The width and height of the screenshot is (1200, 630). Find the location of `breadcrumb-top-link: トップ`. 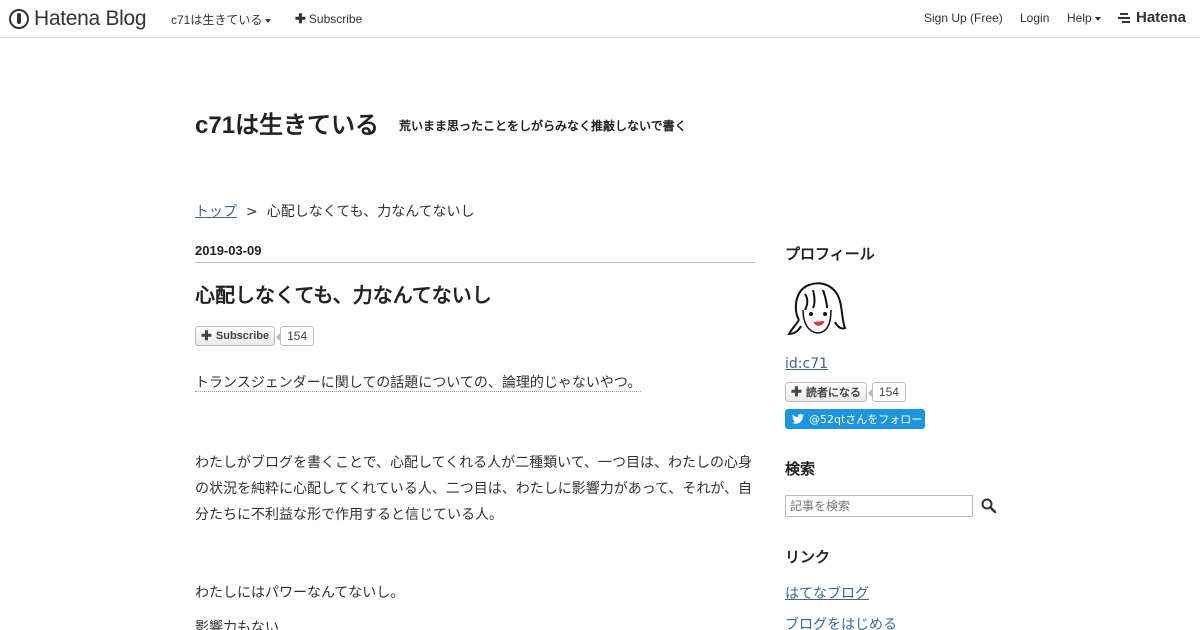

breadcrumb-top-link: トップ is located at coordinates (216, 212).